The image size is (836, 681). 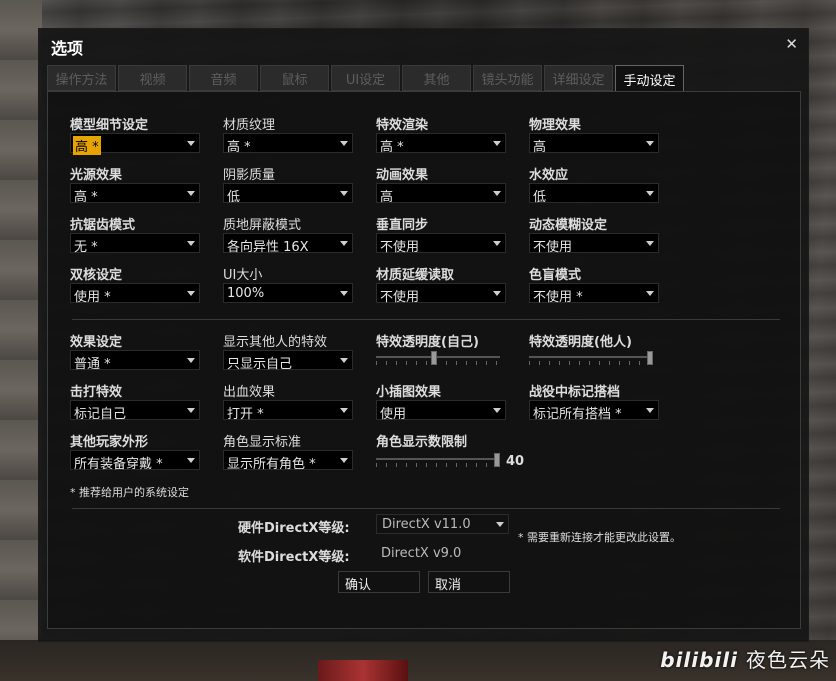 What do you see at coordinates (249, 175) in the screenshot?
I see `shadow-label: 阴影质量` at bounding box center [249, 175].